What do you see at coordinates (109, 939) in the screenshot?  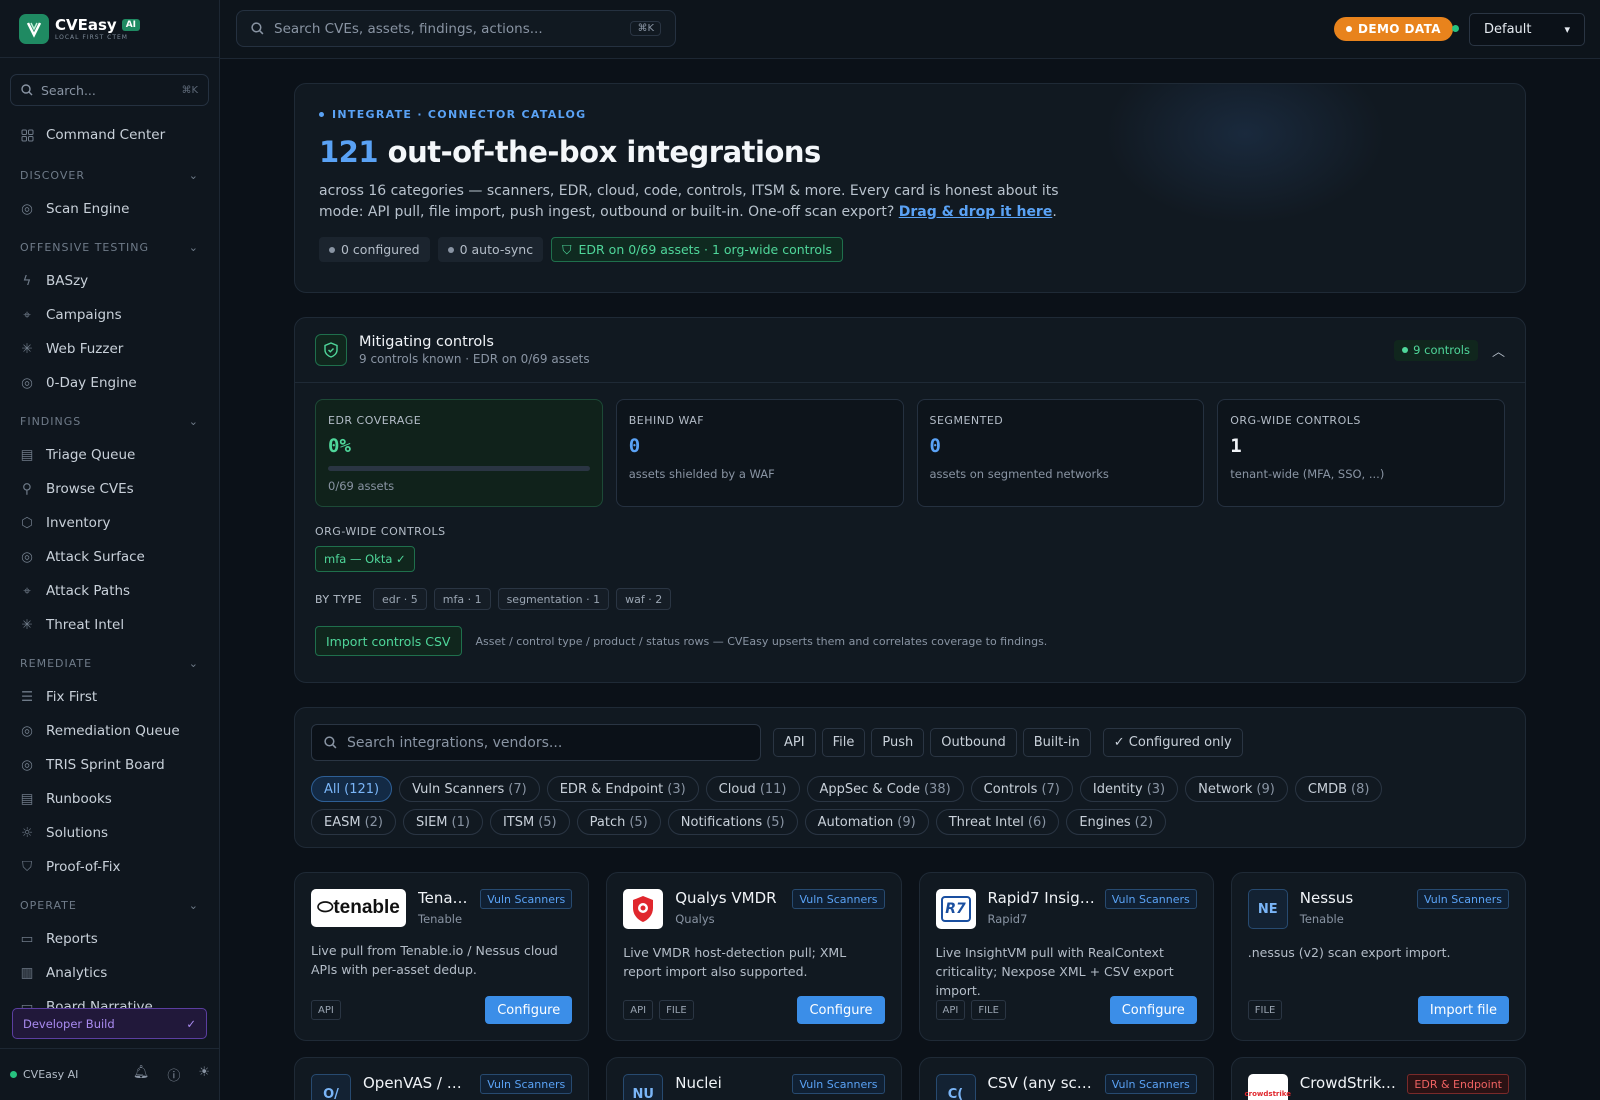 I see `sidebar-item-reports: ▭ Reports` at bounding box center [109, 939].